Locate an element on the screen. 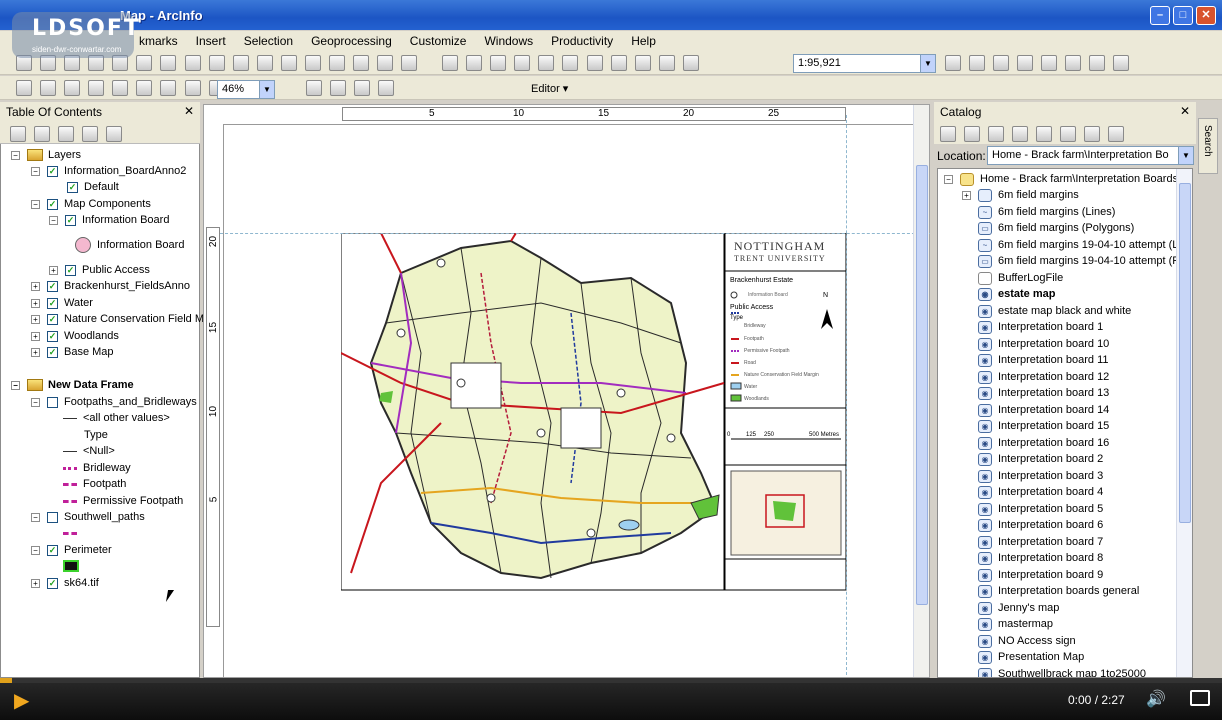 The width and height of the screenshot is (1222, 720). redo-icon is located at coordinates (666, 63).